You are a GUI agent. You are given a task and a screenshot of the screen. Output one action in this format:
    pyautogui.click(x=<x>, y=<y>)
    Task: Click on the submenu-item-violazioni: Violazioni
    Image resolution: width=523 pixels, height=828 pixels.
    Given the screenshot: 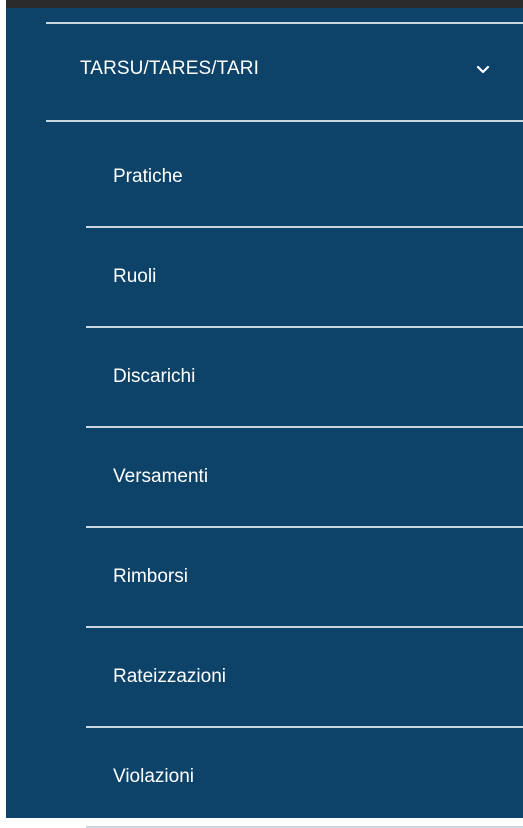 What is the action you would take?
    pyautogui.click(x=264, y=778)
    